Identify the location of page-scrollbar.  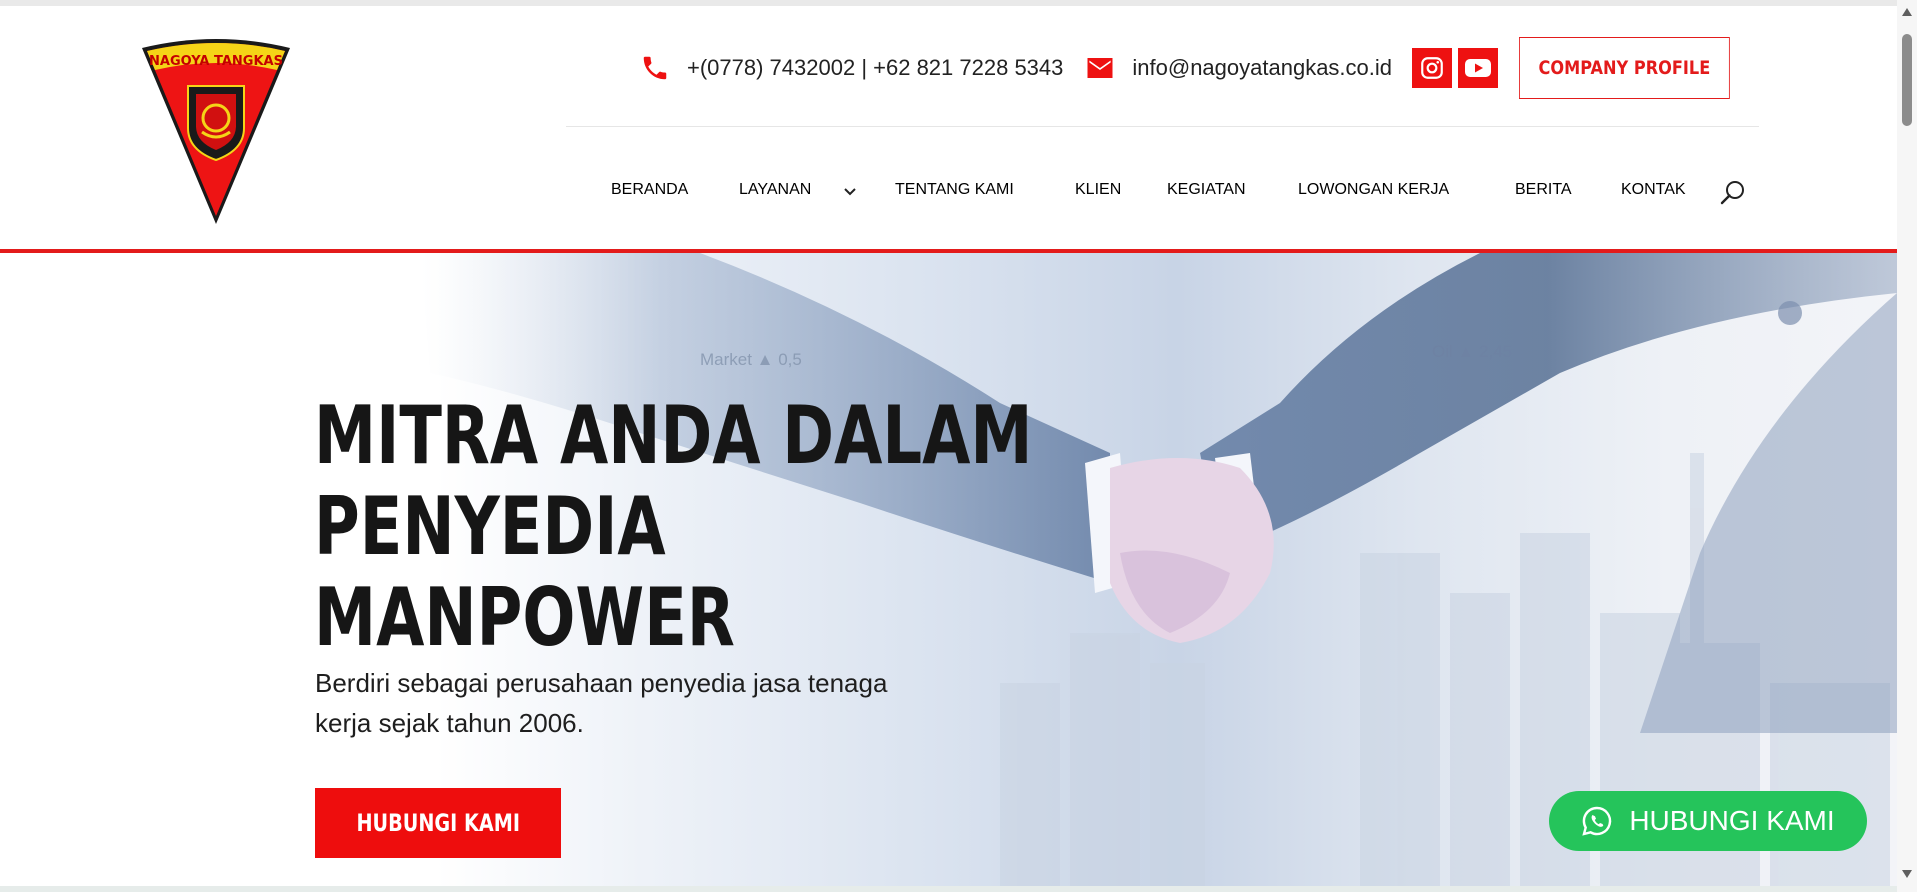
(1907, 446).